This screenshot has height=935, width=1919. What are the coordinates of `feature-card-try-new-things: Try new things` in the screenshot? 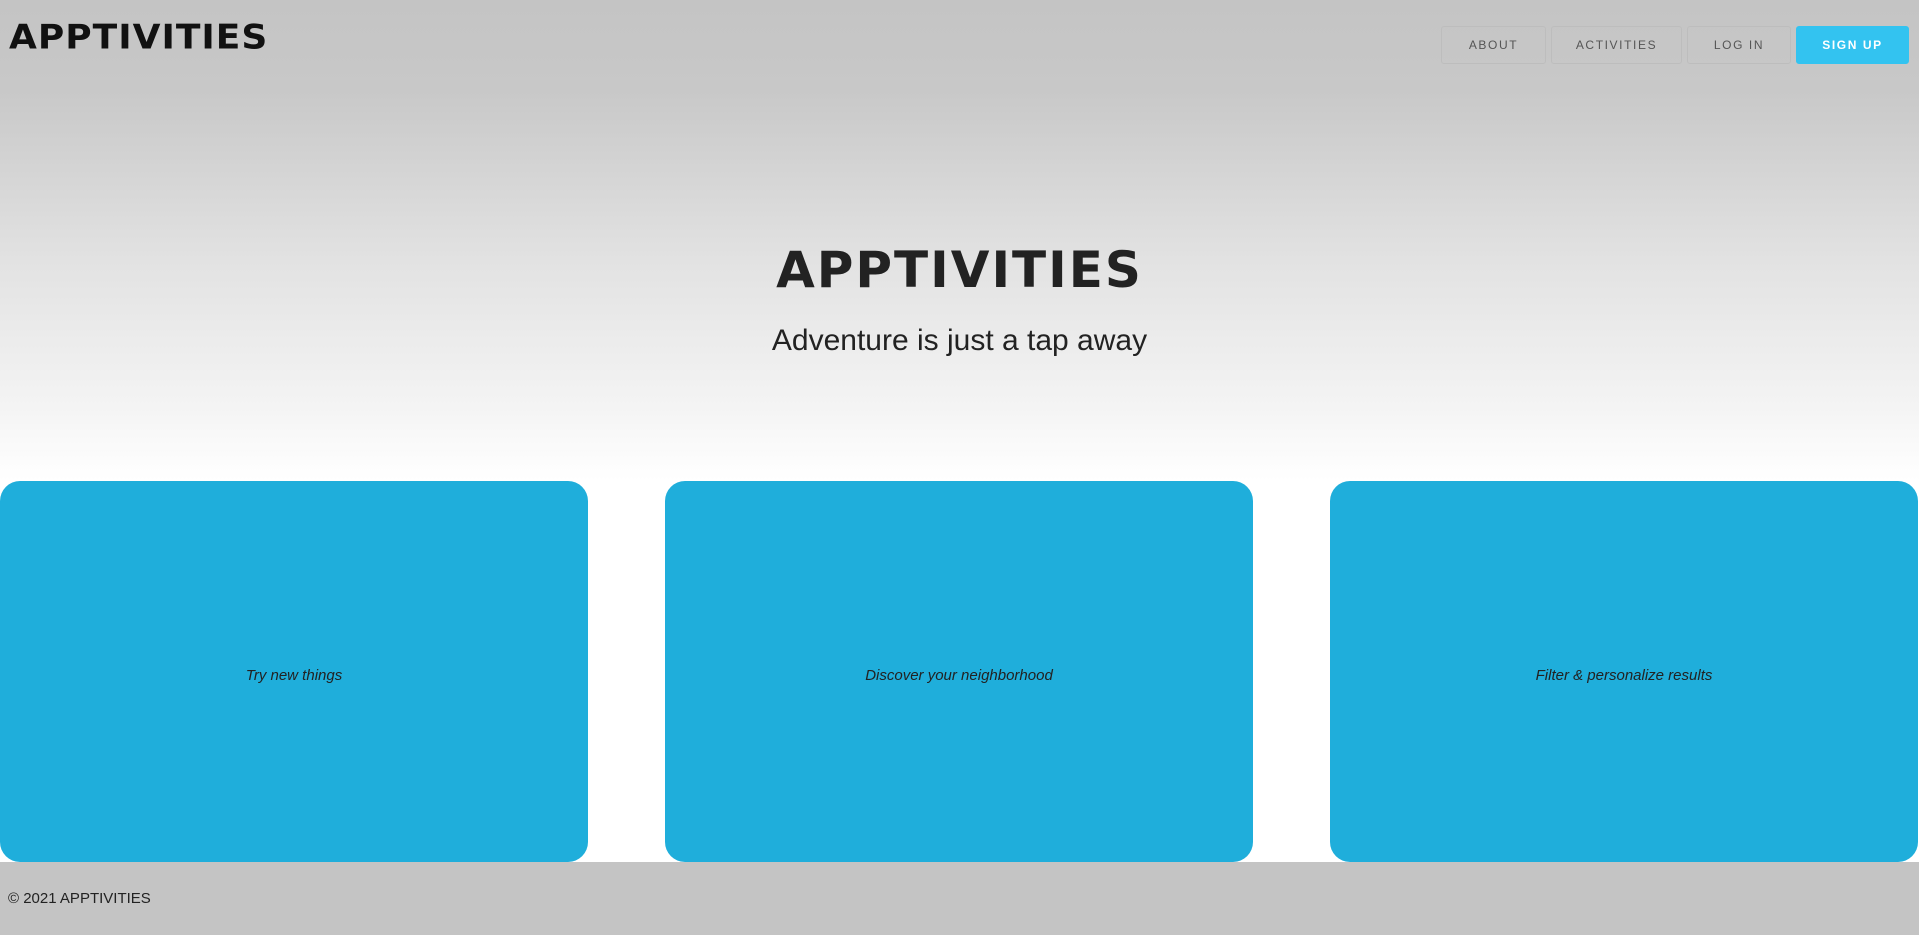 It's located at (294, 671).